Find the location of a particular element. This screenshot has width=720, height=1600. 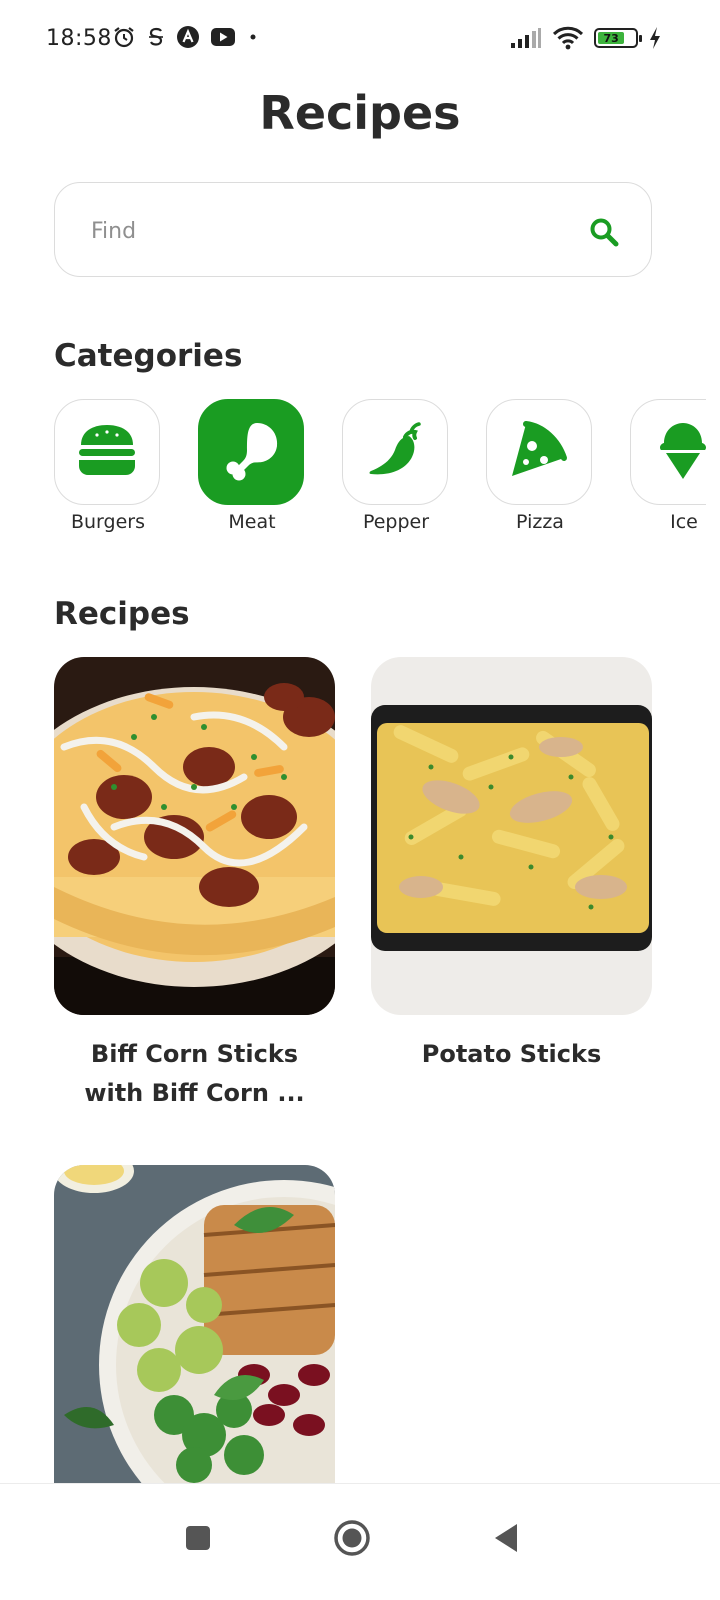

system-nav-bar is located at coordinates (360, 1541).